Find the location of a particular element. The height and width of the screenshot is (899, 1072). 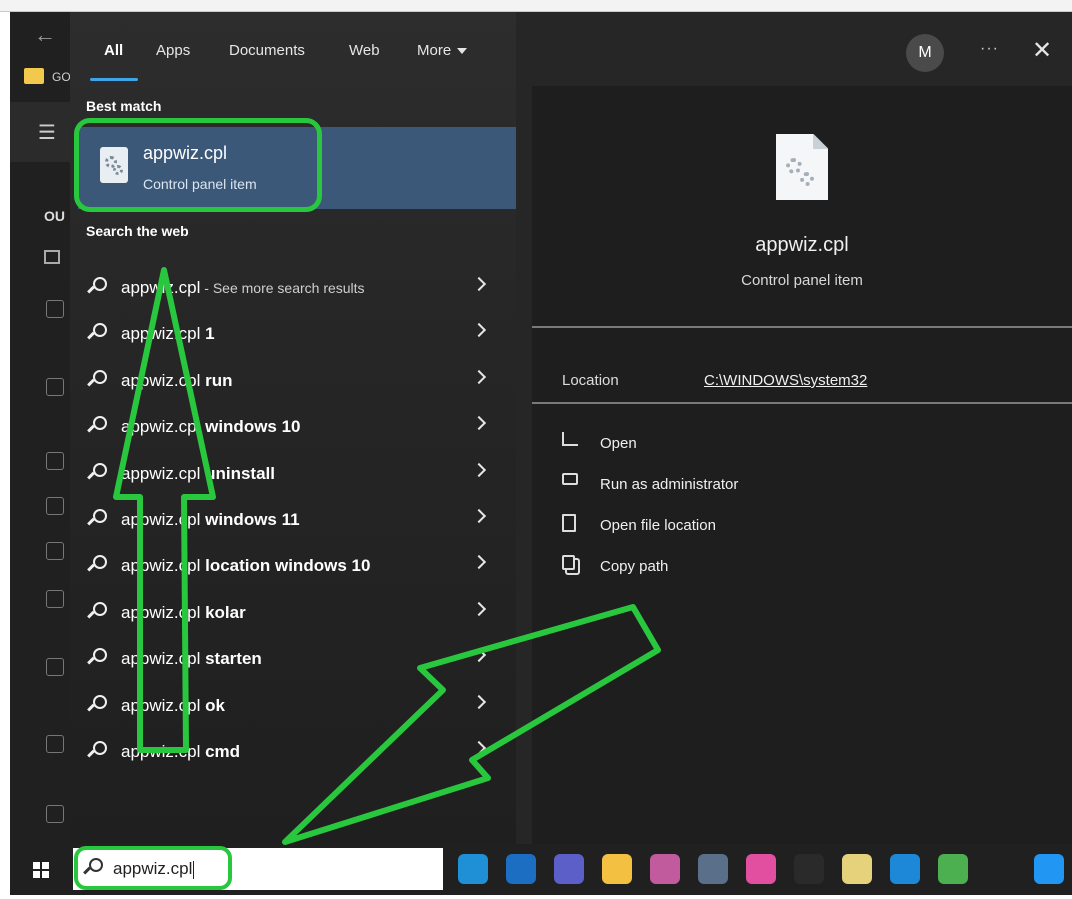

tab-web: Web is located at coordinates (364, 50).